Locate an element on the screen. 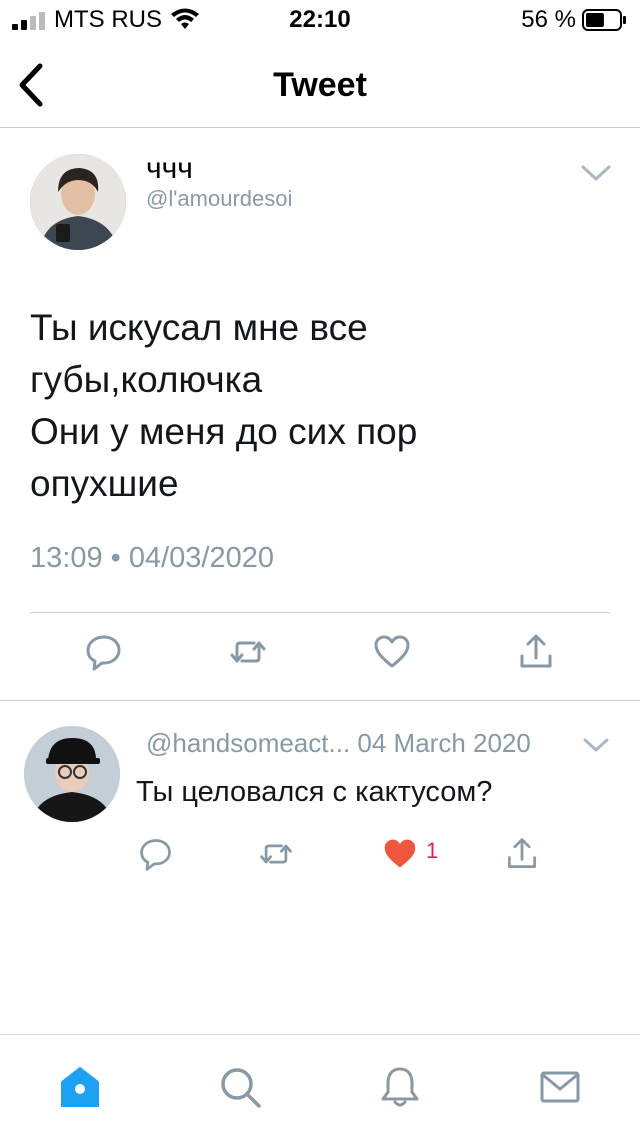 Image resolution: width=640 pixels, height=1136 pixels. reply-text: Ты целовался с кактусом? is located at coordinates (314, 792).